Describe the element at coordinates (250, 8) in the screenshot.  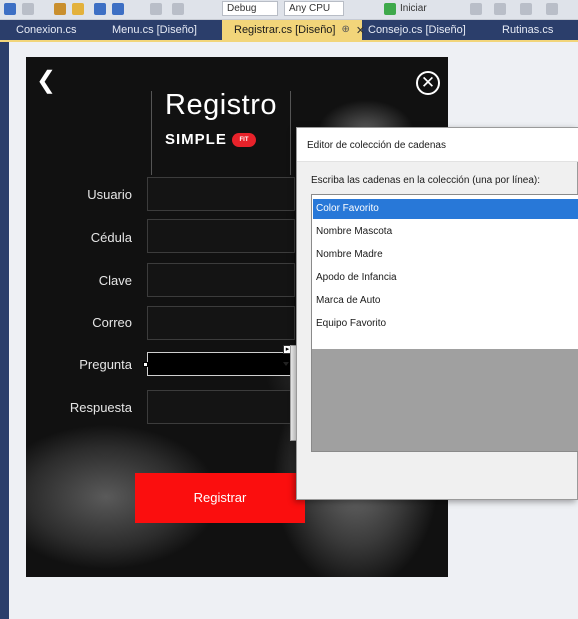
I see `configuration-combo: Debug` at that location.